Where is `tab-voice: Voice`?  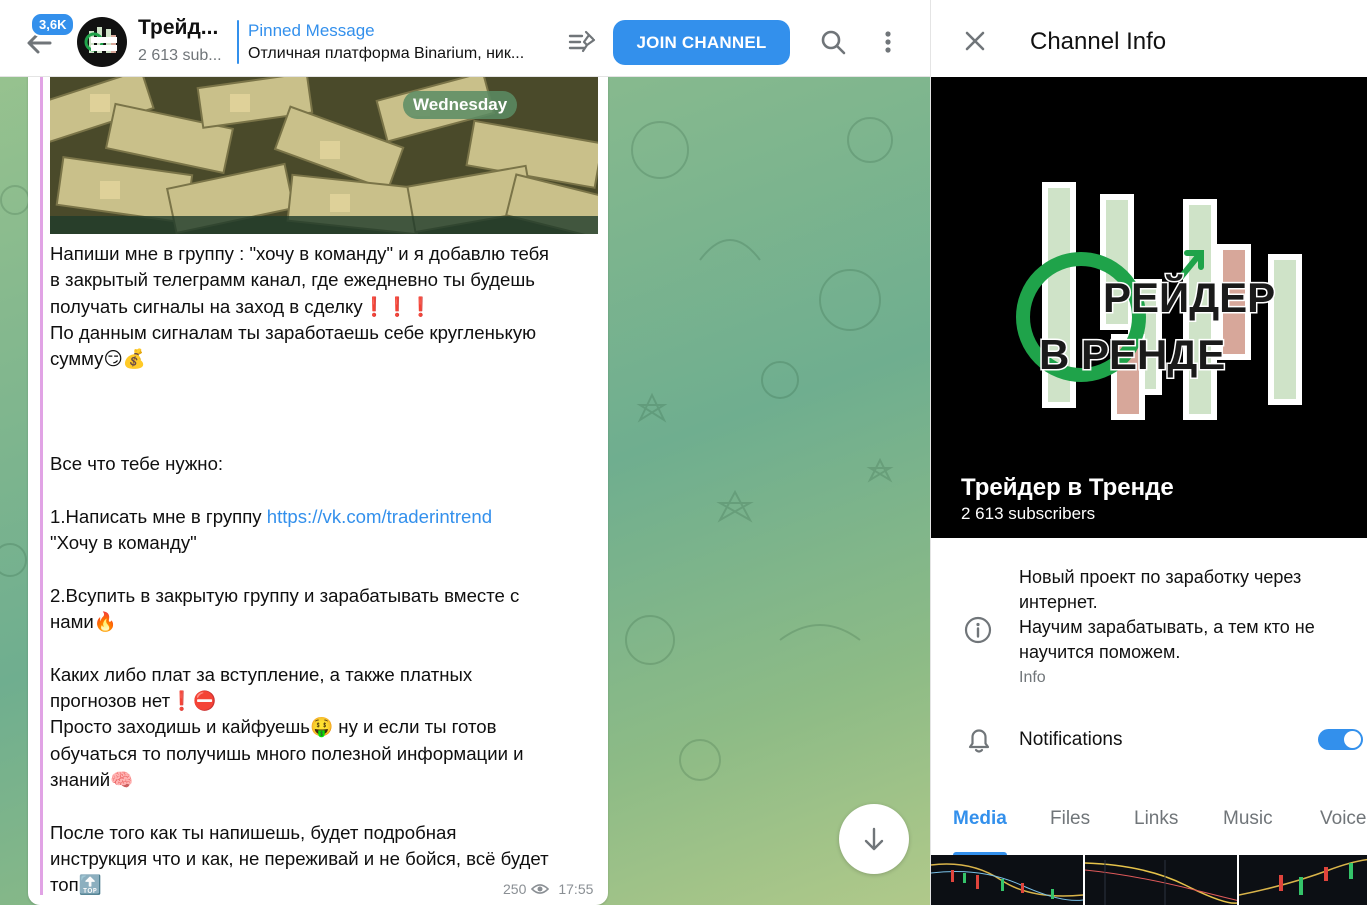 tab-voice: Voice is located at coordinates (1343, 819).